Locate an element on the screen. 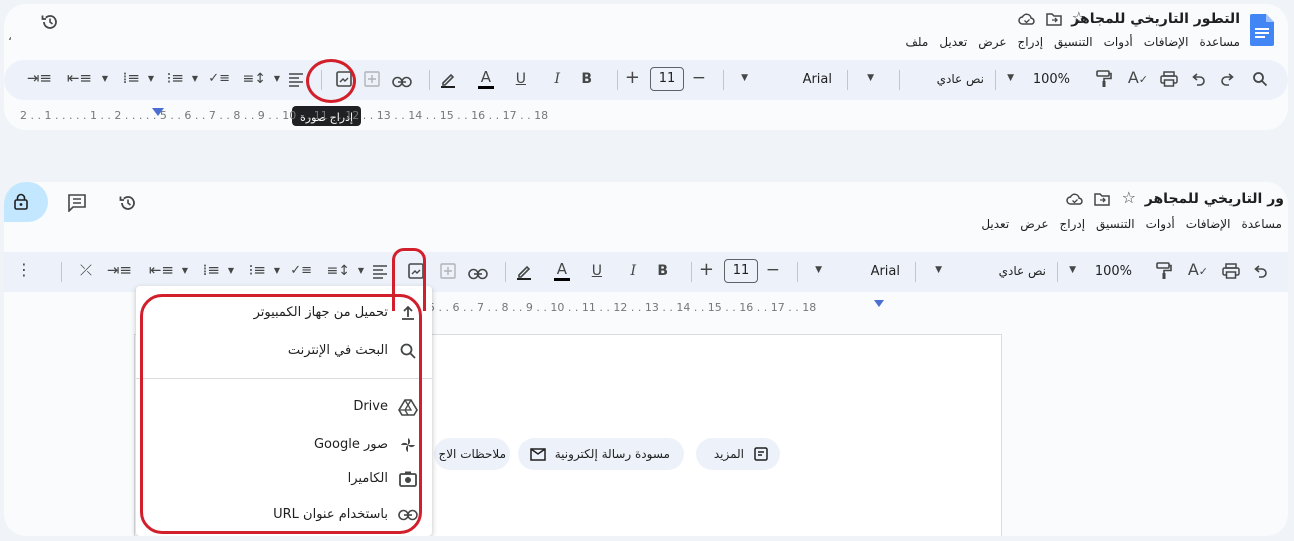 This screenshot has width=1294, height=541. share-button is located at coordinates (26, 202).